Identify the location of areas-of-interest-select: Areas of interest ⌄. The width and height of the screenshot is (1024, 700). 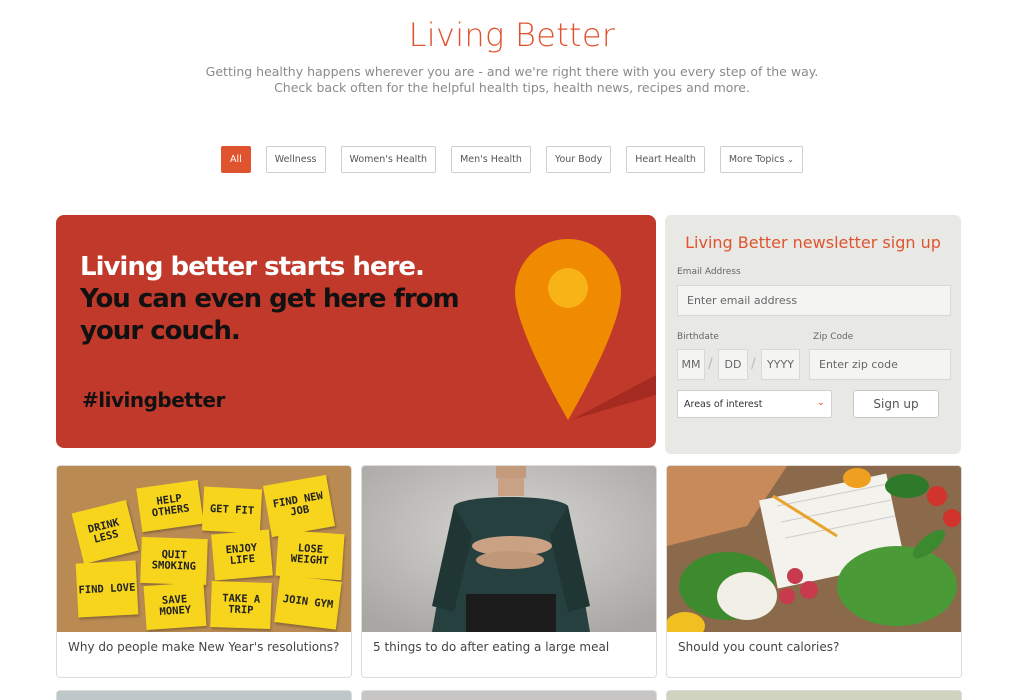
(754, 404).